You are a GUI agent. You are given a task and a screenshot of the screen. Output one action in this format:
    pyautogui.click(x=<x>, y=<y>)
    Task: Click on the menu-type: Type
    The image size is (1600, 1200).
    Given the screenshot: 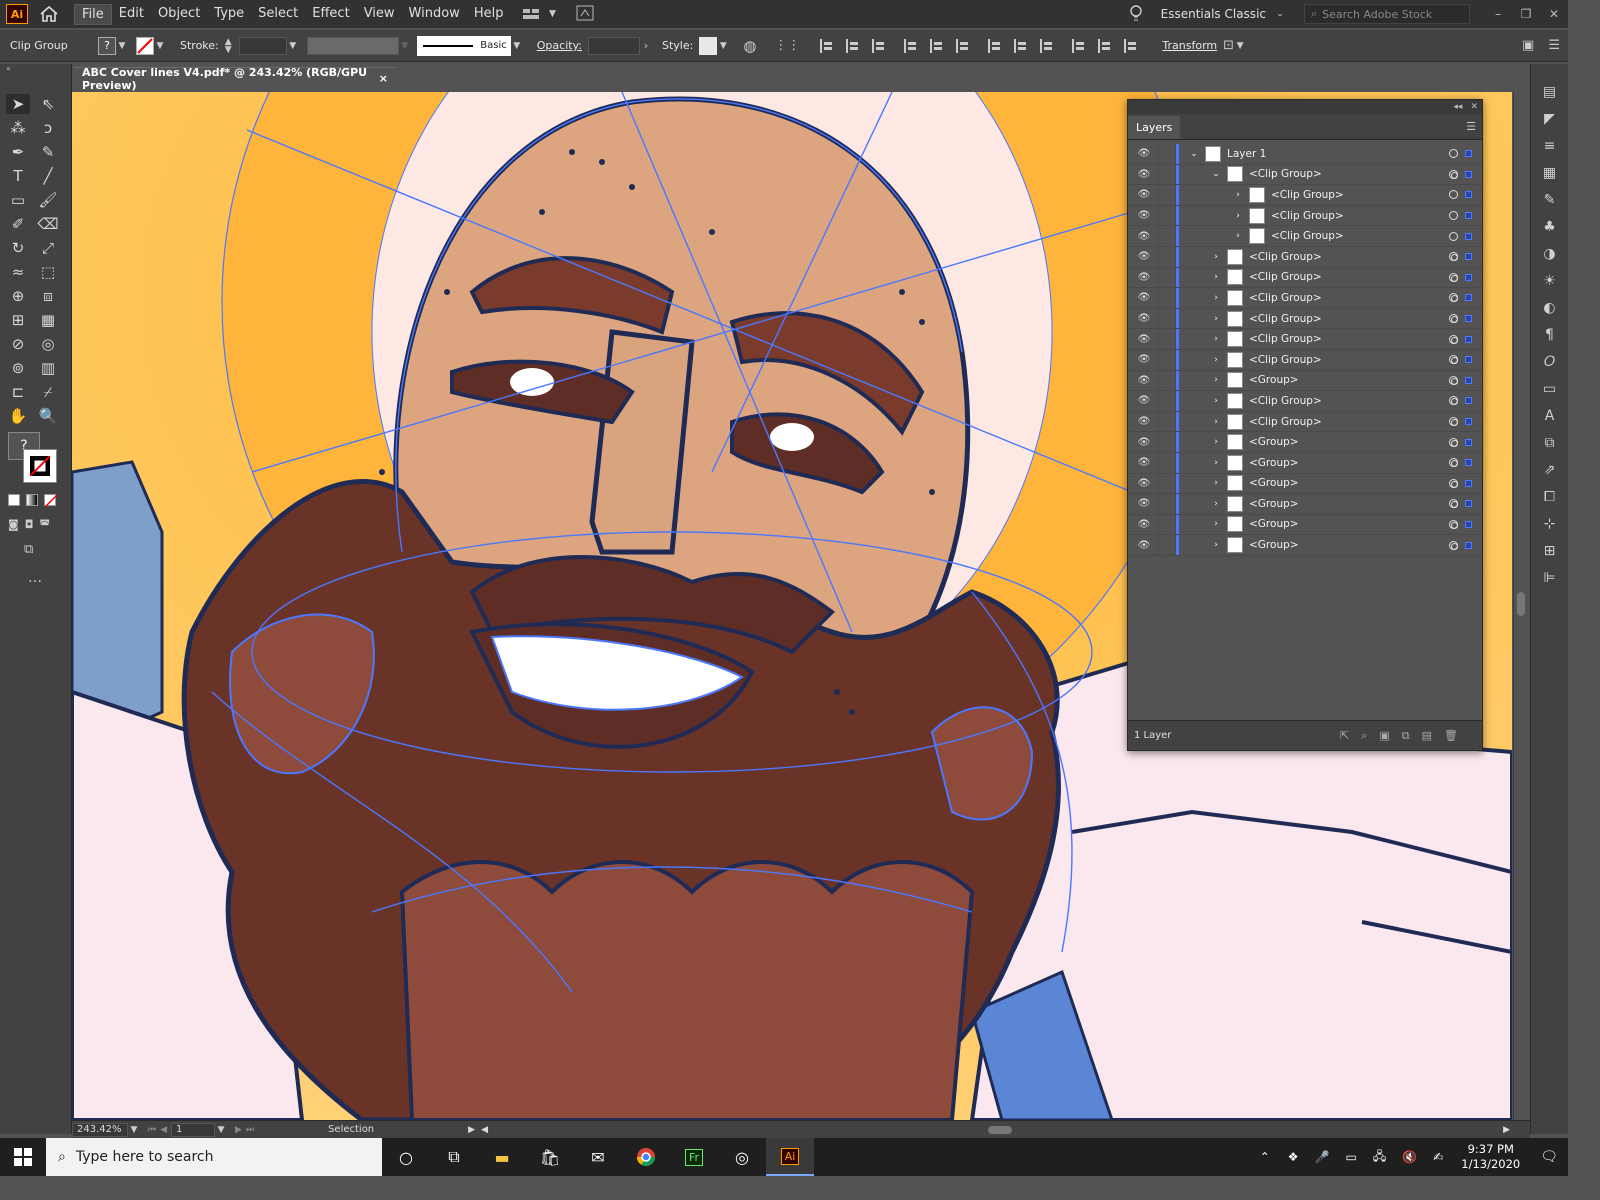 What is the action you would take?
    pyautogui.click(x=229, y=14)
    